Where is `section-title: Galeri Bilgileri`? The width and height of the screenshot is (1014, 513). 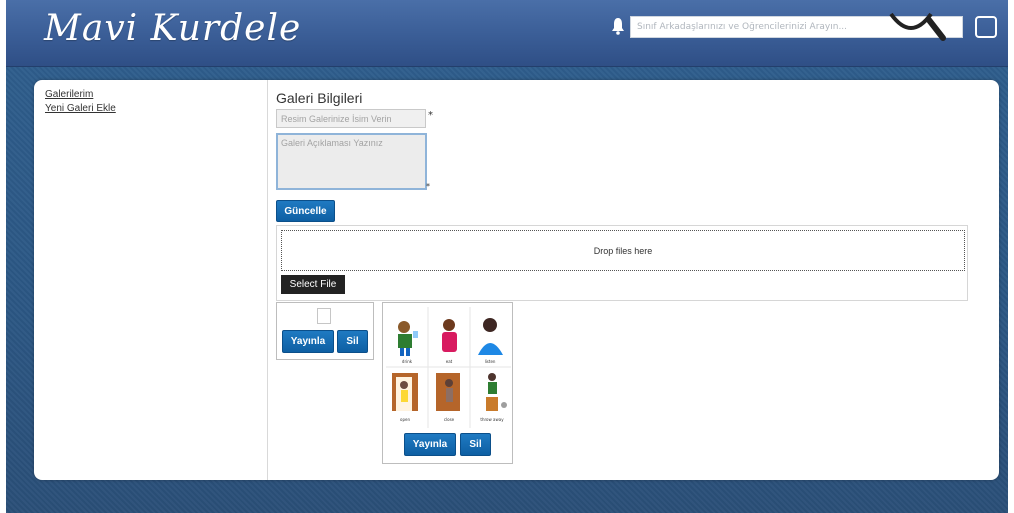 section-title: Galeri Bilgileri is located at coordinates (319, 98).